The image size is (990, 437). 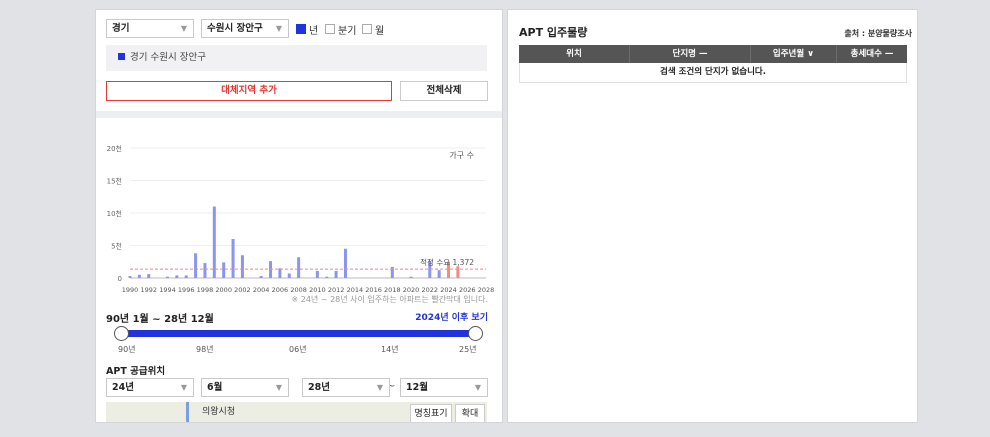 What do you see at coordinates (242, 289) in the screenshot?
I see `x-tick-label: 2002` at bounding box center [242, 289].